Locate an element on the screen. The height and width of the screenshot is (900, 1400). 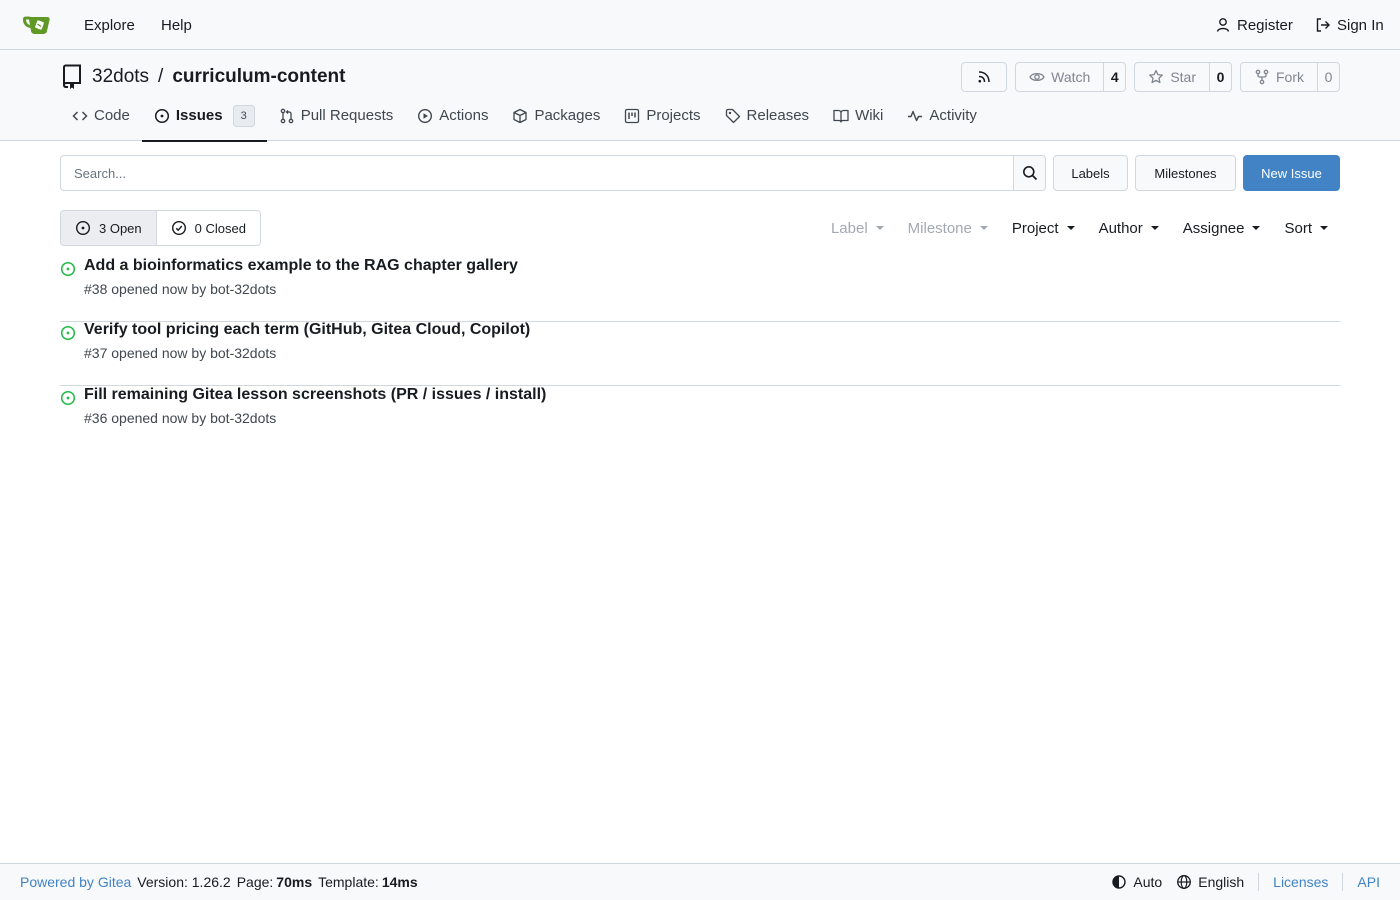
star-icon is located at coordinates (1156, 77).